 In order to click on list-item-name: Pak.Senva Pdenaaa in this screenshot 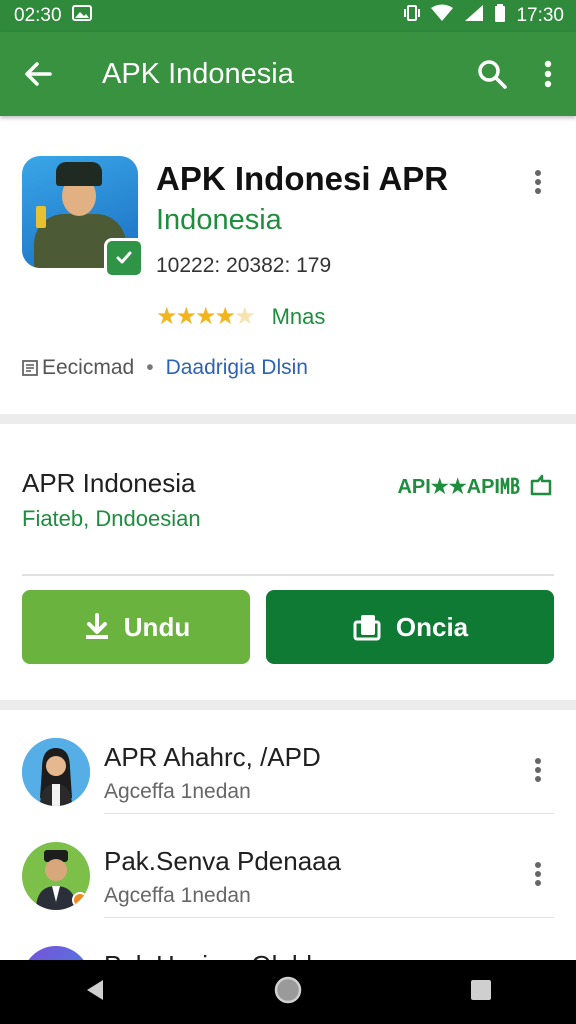, I will do `click(223, 861)`.